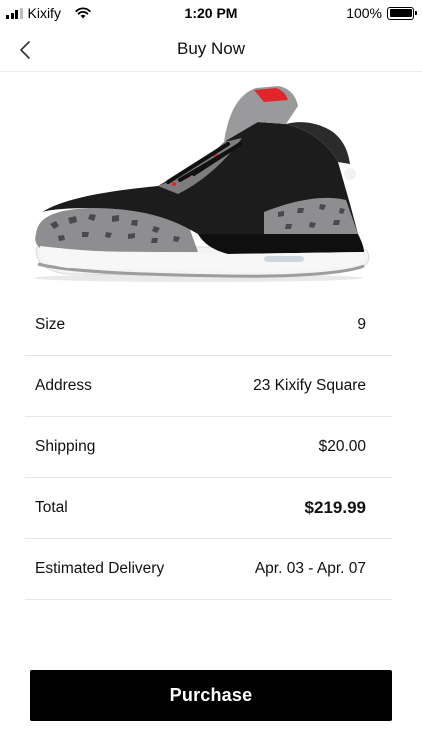 The height and width of the screenshot is (750, 422). I want to click on detail-label: Total, so click(51, 507).